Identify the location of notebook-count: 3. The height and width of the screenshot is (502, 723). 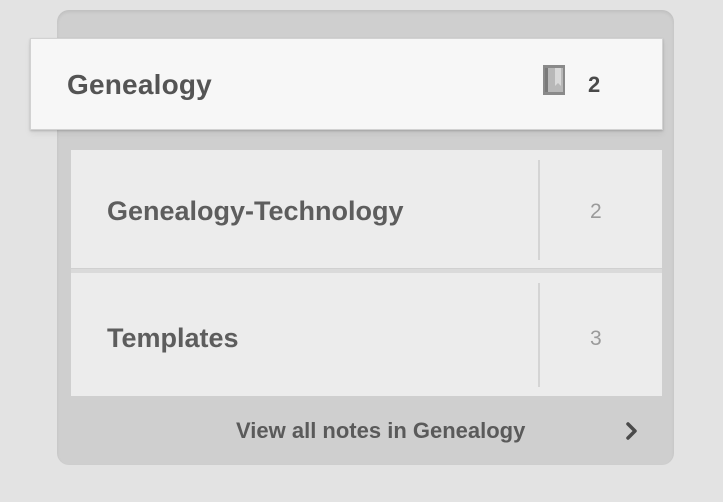
(596, 338).